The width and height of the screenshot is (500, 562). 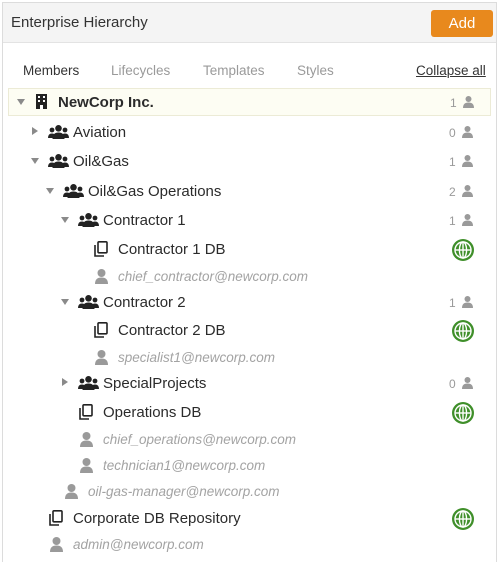 What do you see at coordinates (246, 250) in the screenshot?
I see `tree-node-contractor-1-db: Contractor 1 DB` at bounding box center [246, 250].